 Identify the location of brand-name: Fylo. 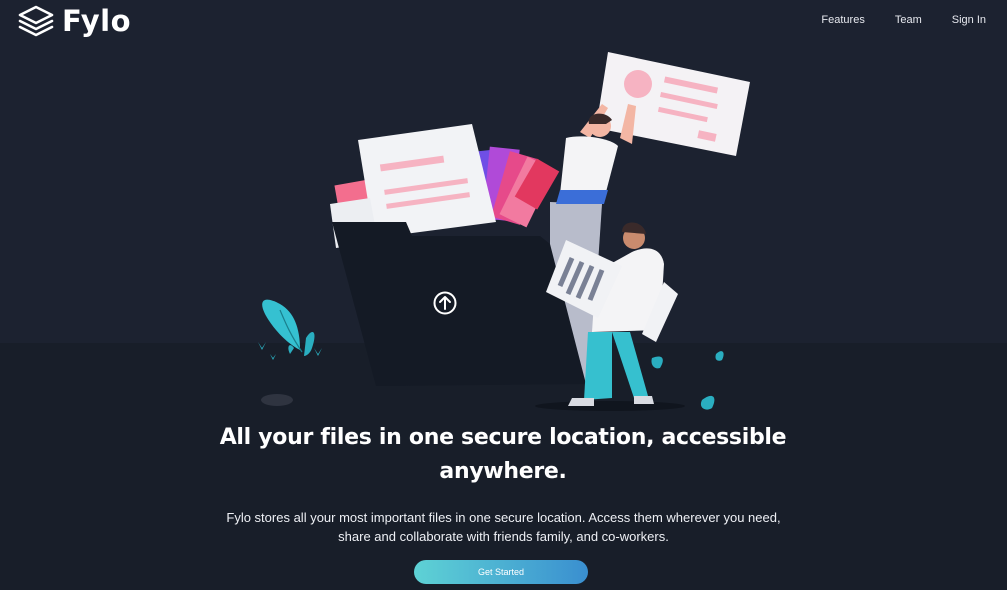
(96, 20).